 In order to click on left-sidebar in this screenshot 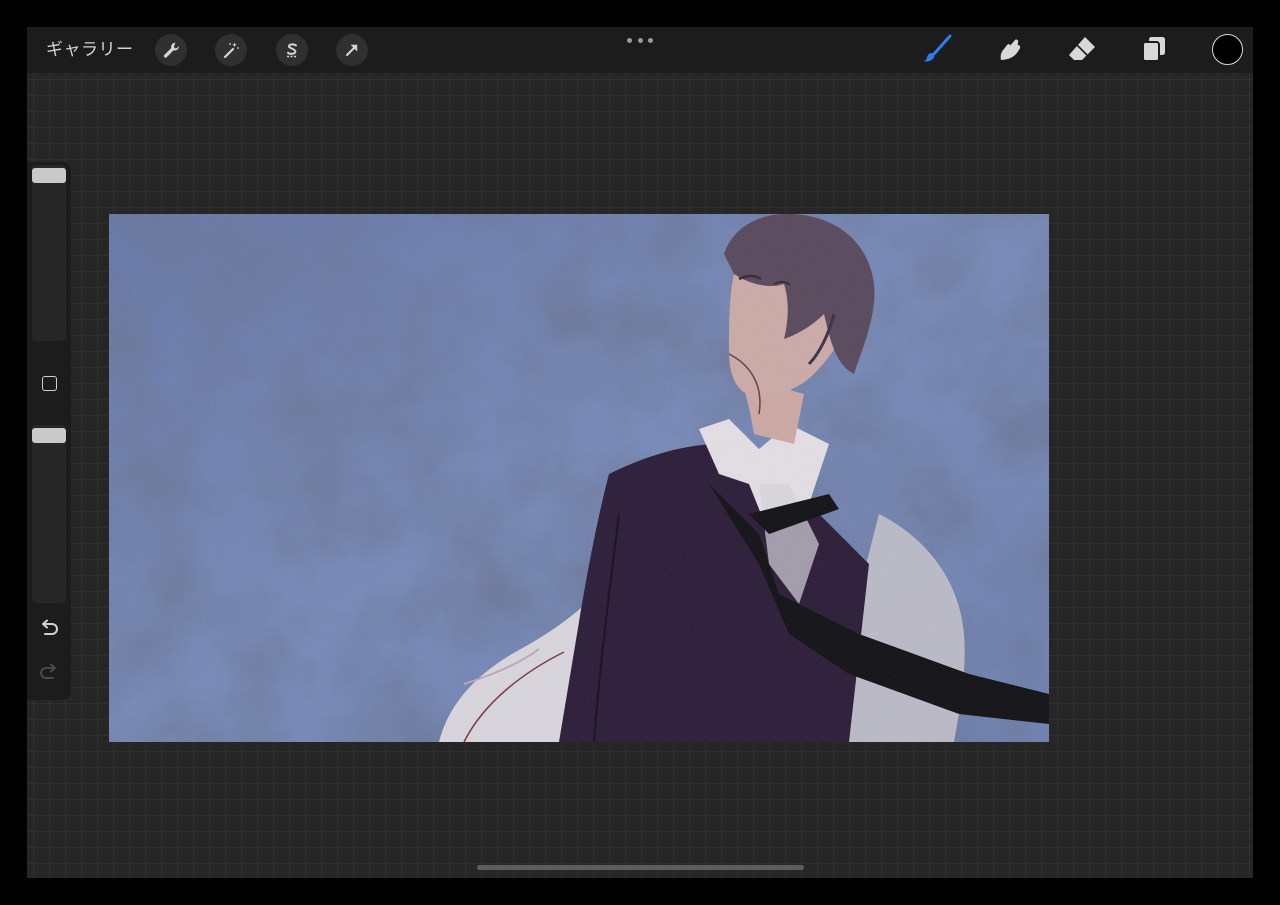, I will do `click(49, 431)`.